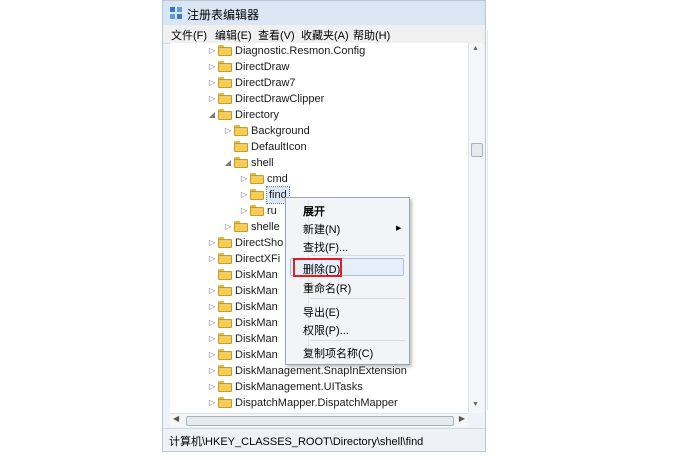  I want to click on key-label: DirectDraw7, so click(265, 83).